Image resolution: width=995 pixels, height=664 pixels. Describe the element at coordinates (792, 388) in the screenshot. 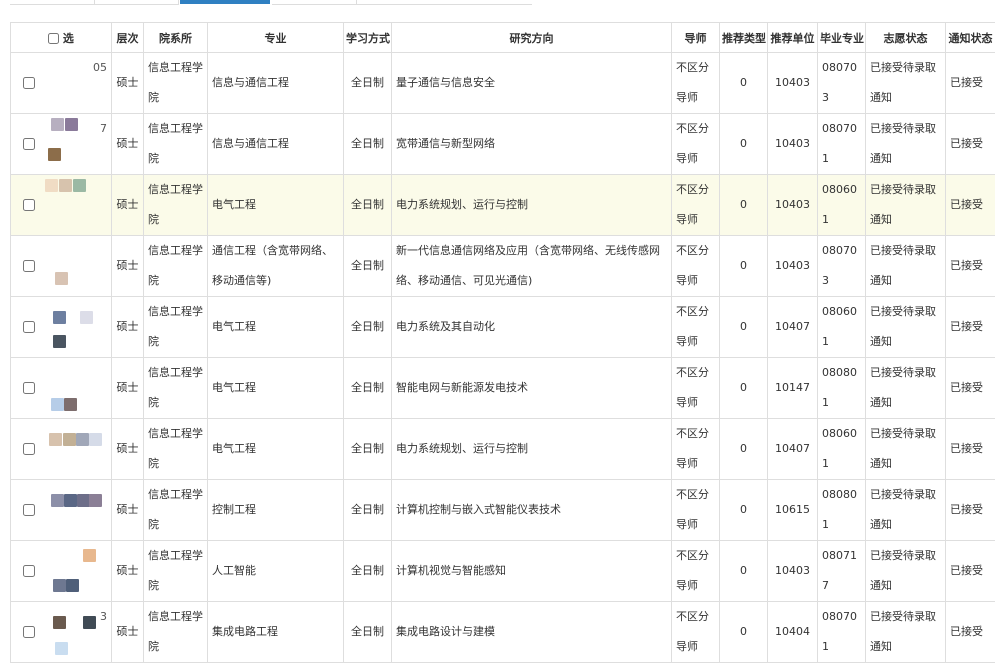

I see `rec-unit-cell: 10147` at that location.